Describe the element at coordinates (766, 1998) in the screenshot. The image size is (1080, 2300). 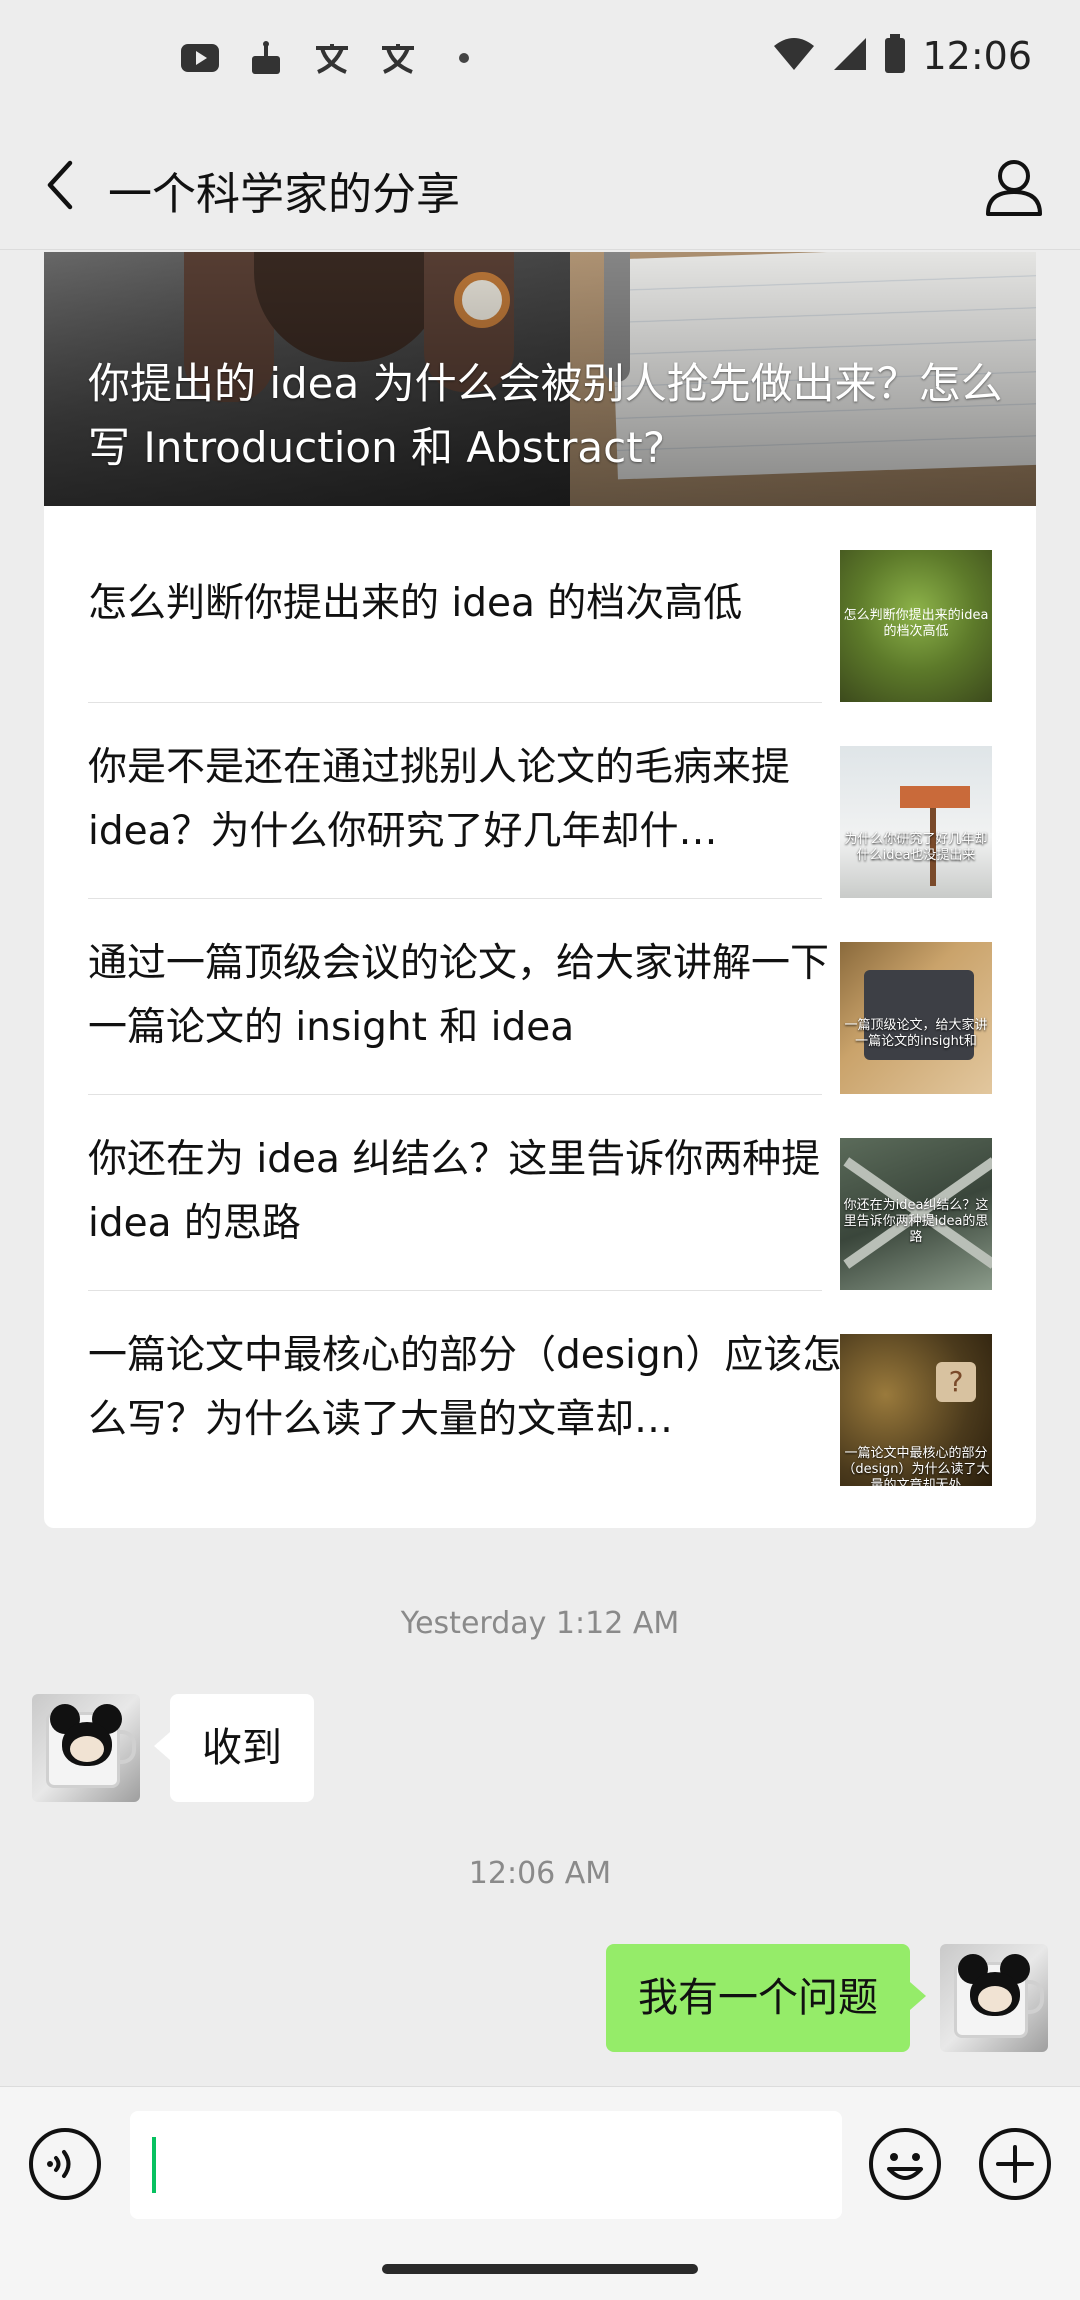
I see `outgoing-message-bubble: 我有一个问题` at that location.